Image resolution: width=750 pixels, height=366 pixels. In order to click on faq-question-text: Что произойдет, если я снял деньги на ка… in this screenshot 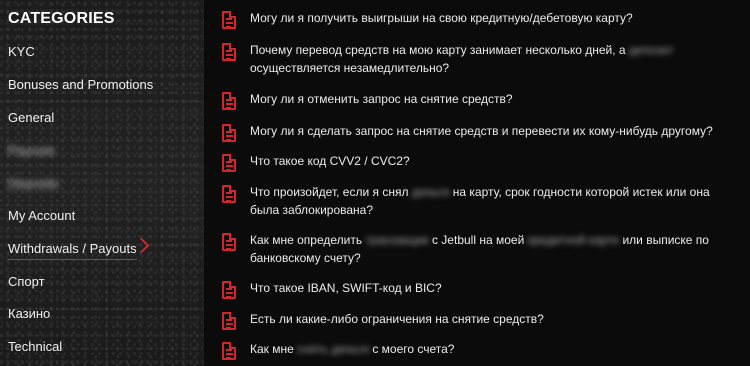, I will do `click(496, 201)`.